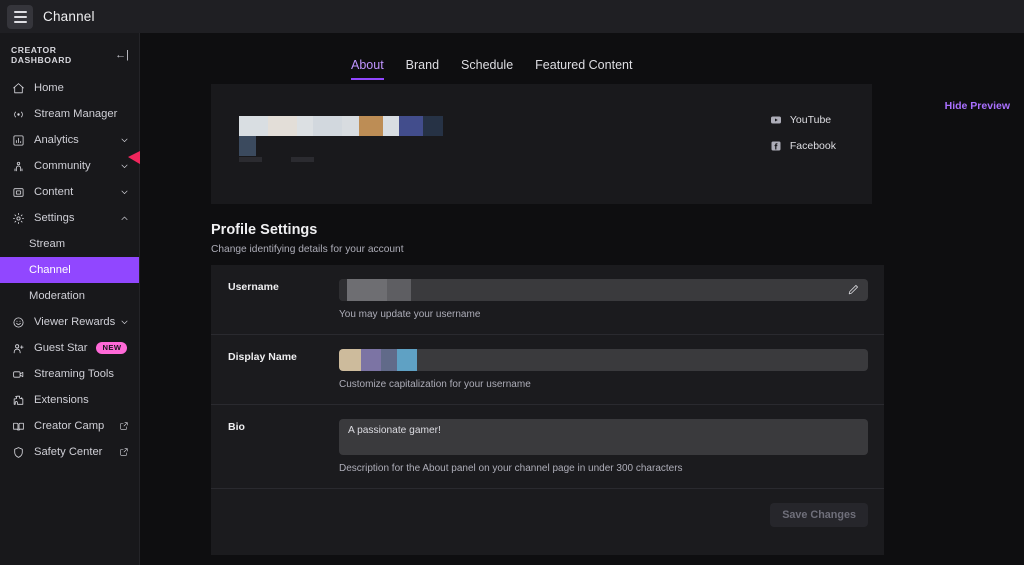 This screenshot has height=565, width=1024. Describe the element at coordinates (18, 192) in the screenshot. I see `content-icon` at that location.